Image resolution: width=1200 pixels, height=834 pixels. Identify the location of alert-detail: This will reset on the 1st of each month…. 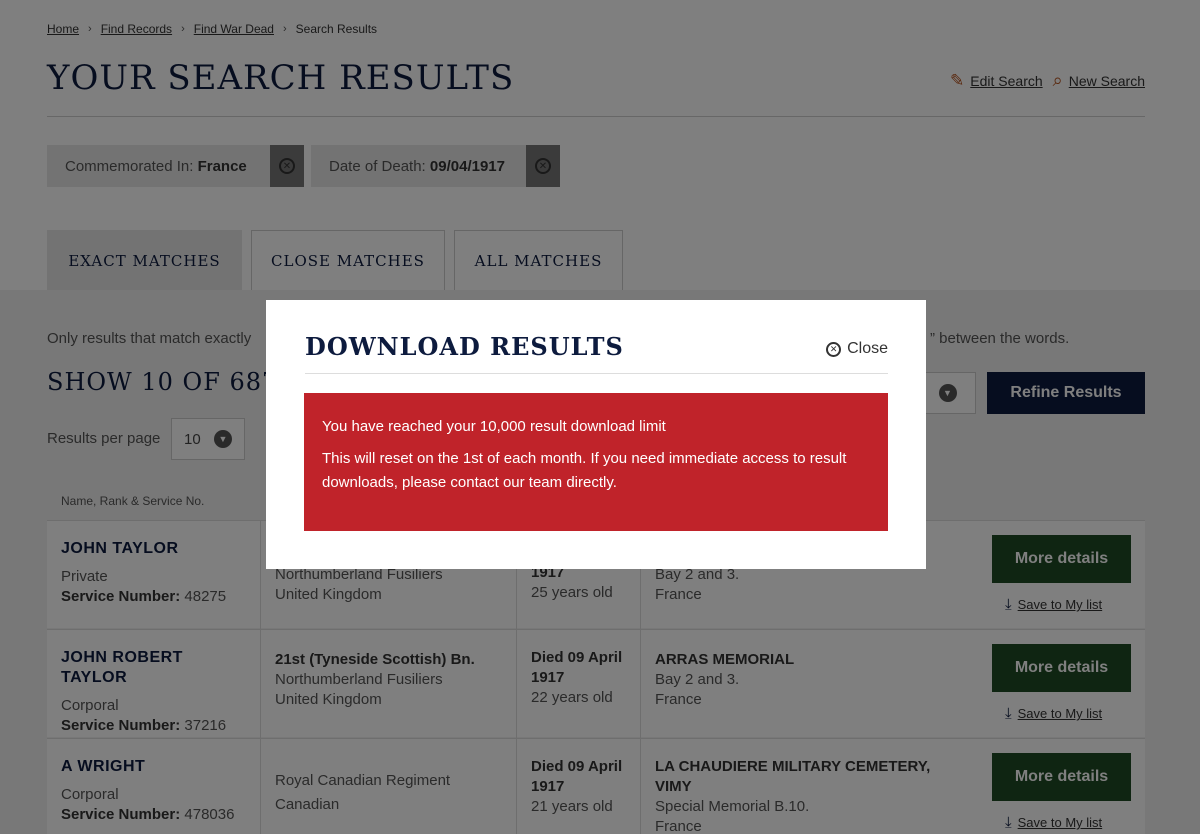
(584, 470).